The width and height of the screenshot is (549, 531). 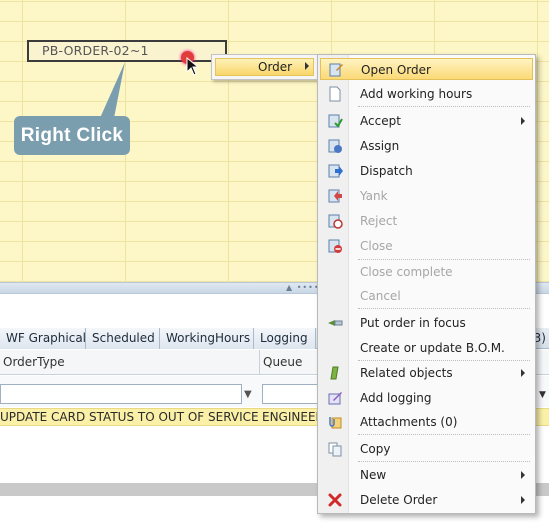 I want to click on menu-item-new: New, so click(x=426, y=475).